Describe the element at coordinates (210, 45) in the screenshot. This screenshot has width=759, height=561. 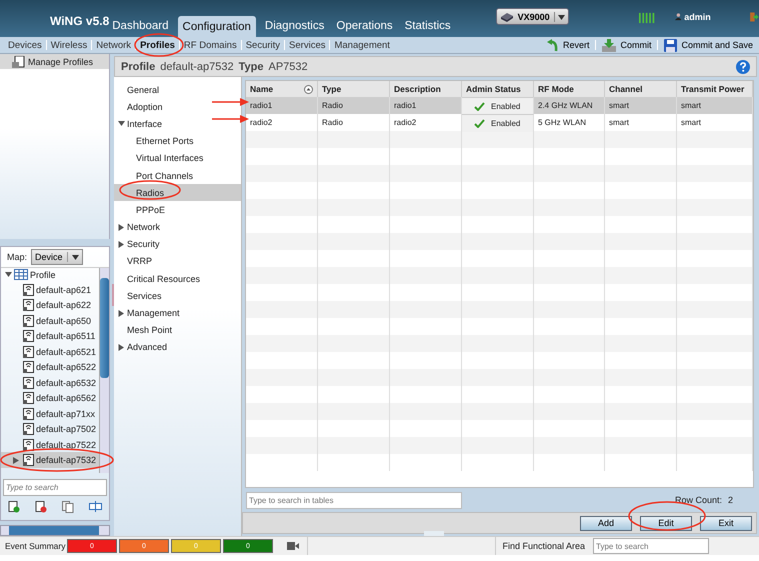
I see `sub-tab: RF Domains` at that location.